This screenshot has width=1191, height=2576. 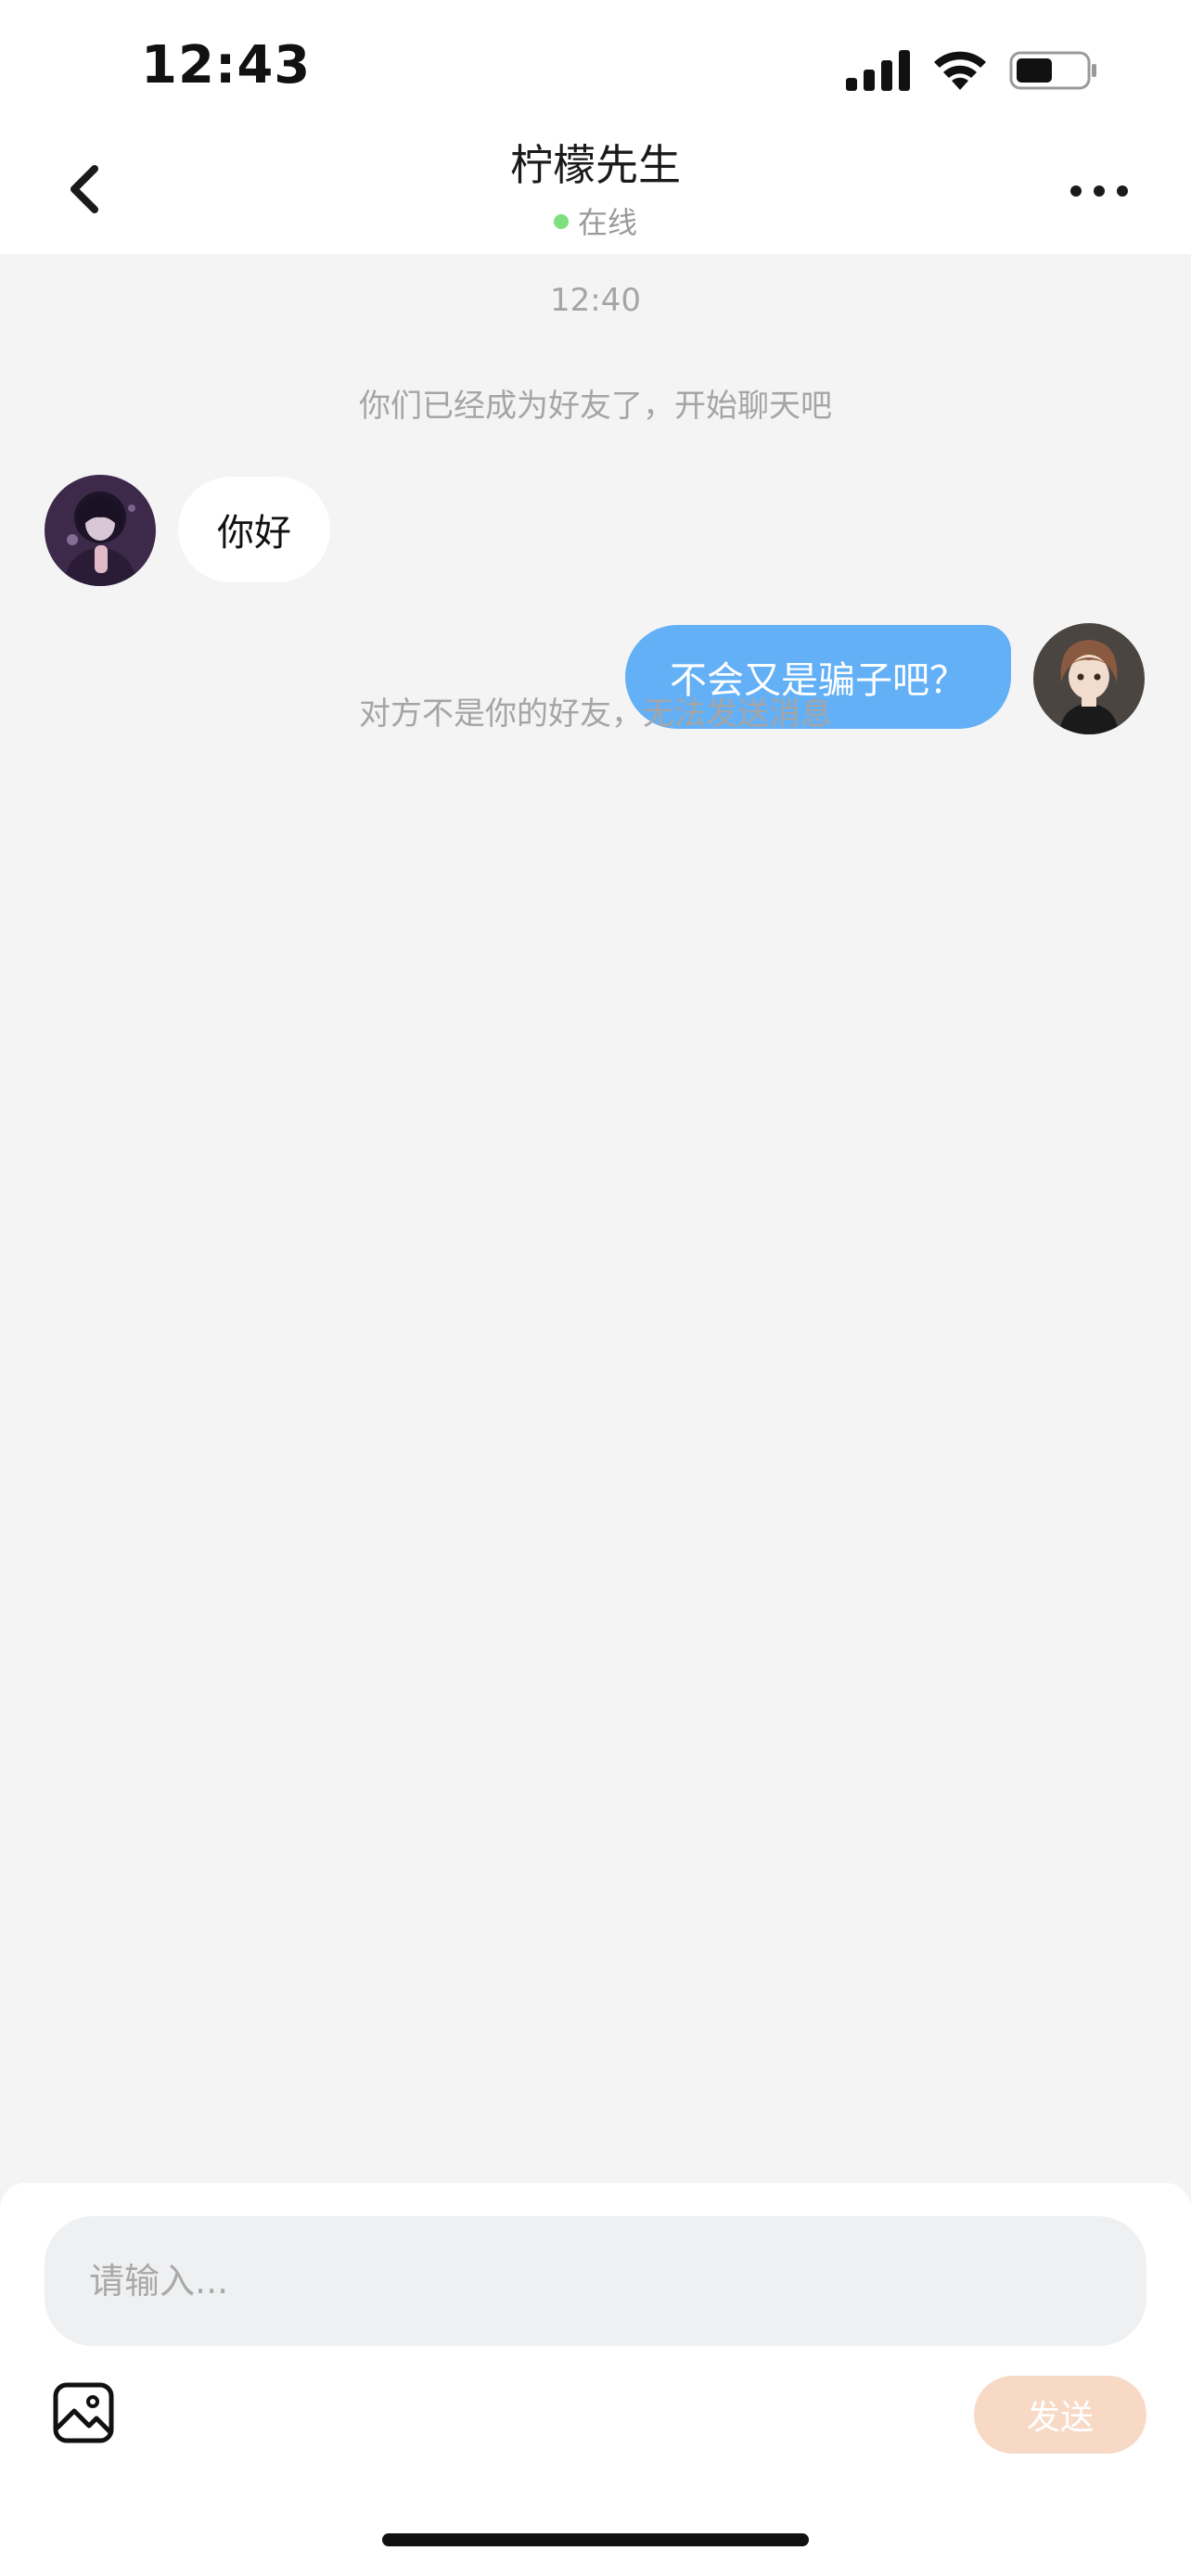 What do you see at coordinates (1060, 2415) in the screenshot?
I see `send-button: 发送` at bounding box center [1060, 2415].